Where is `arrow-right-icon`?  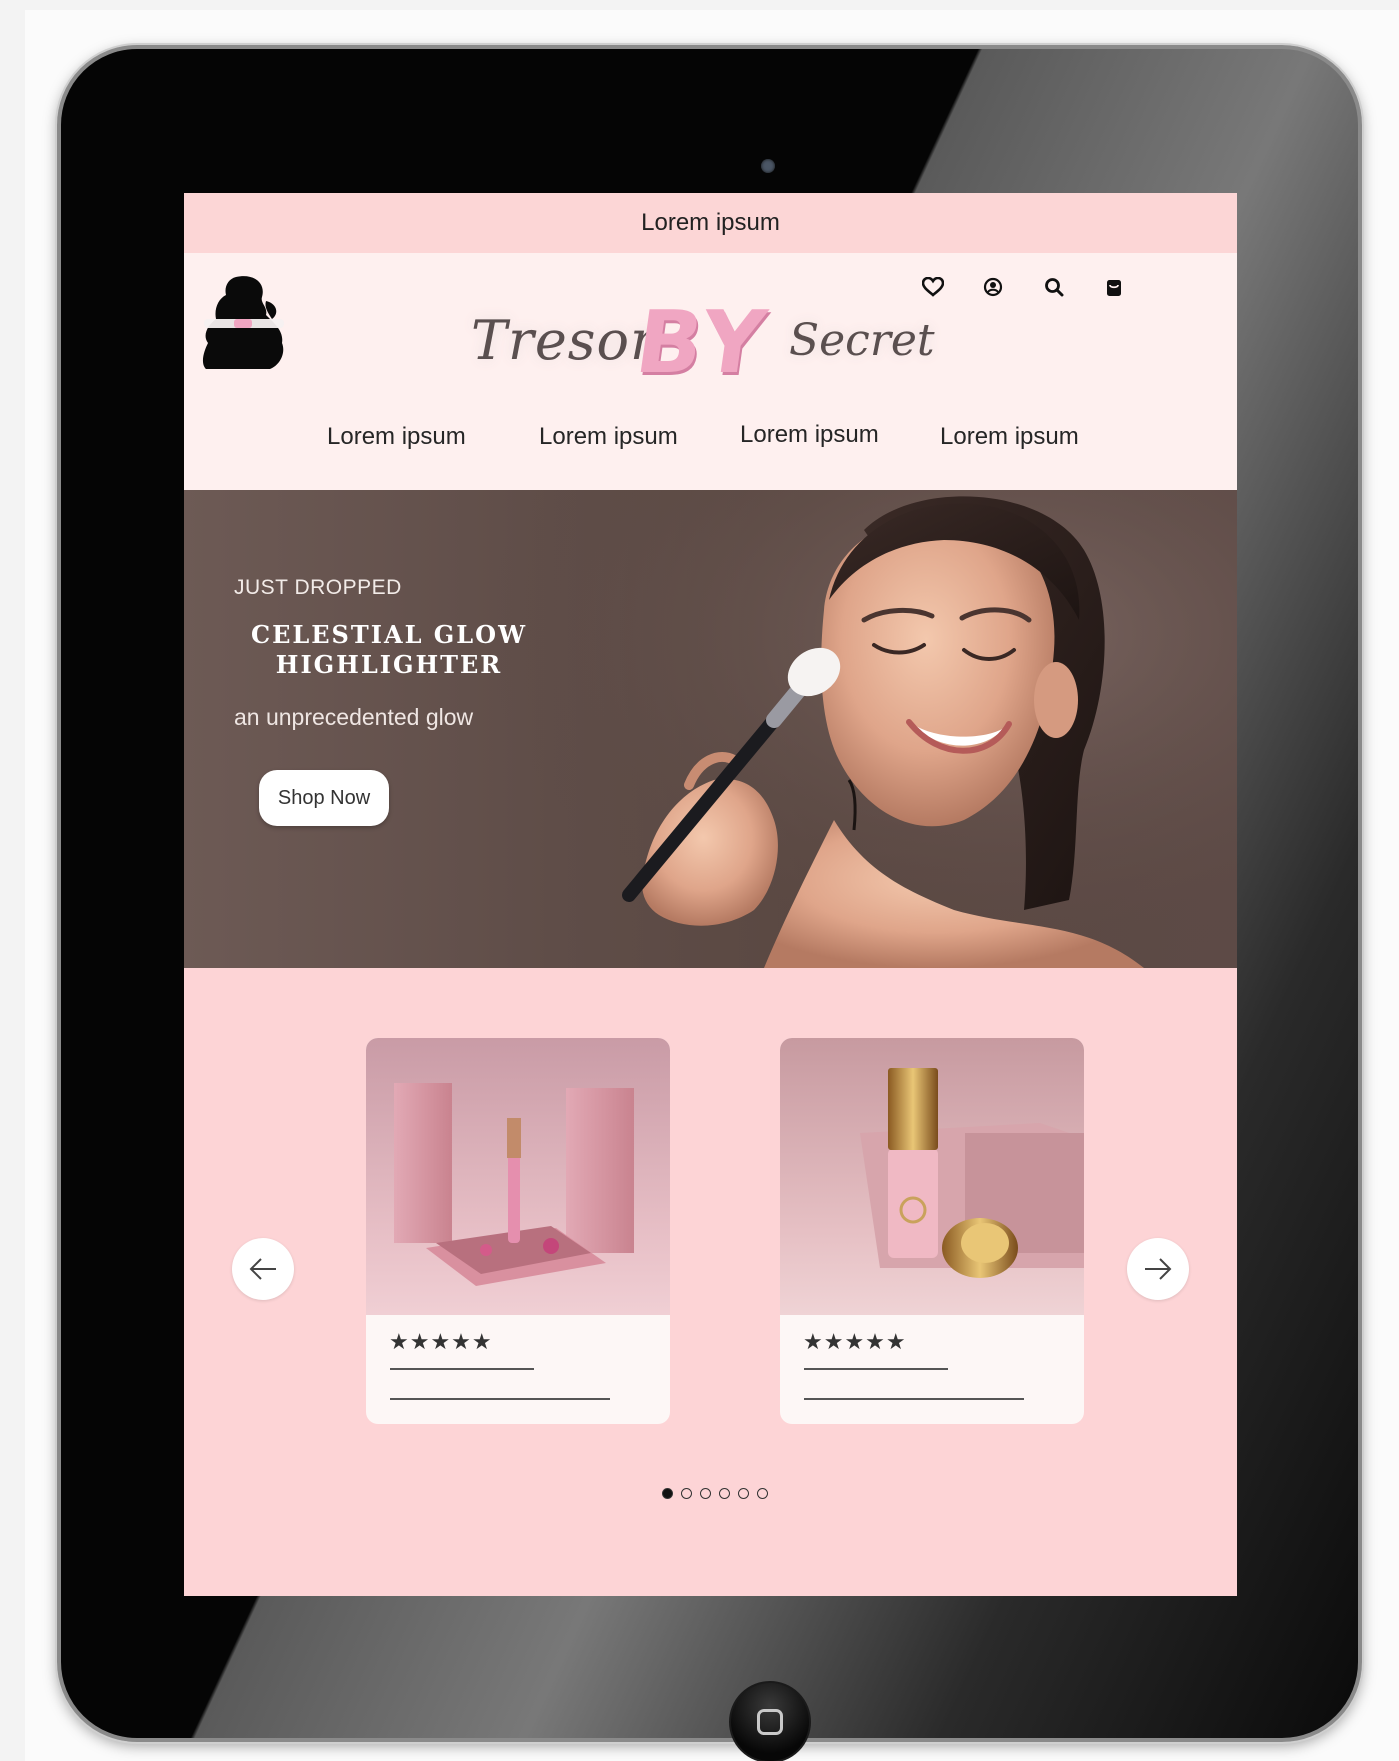 arrow-right-icon is located at coordinates (1158, 1269).